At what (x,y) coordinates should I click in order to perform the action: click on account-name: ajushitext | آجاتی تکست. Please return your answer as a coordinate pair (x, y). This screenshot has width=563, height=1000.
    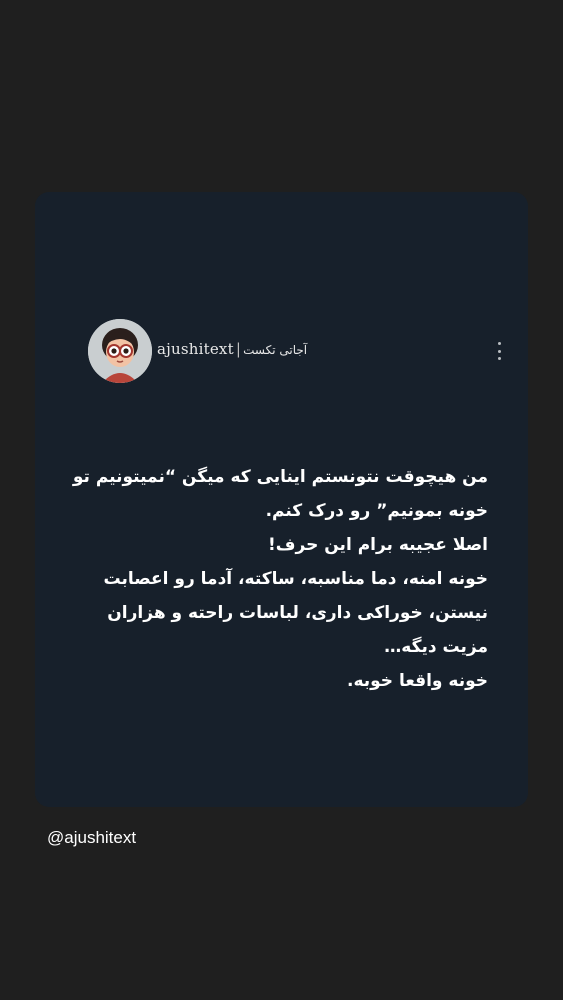
    Looking at the image, I should click on (232, 349).